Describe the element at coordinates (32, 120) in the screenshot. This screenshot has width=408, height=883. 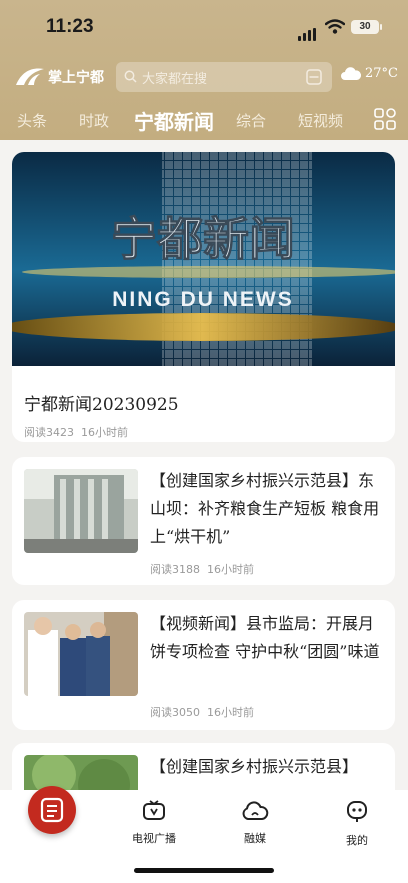
I see `tab-headline: 头条` at that location.